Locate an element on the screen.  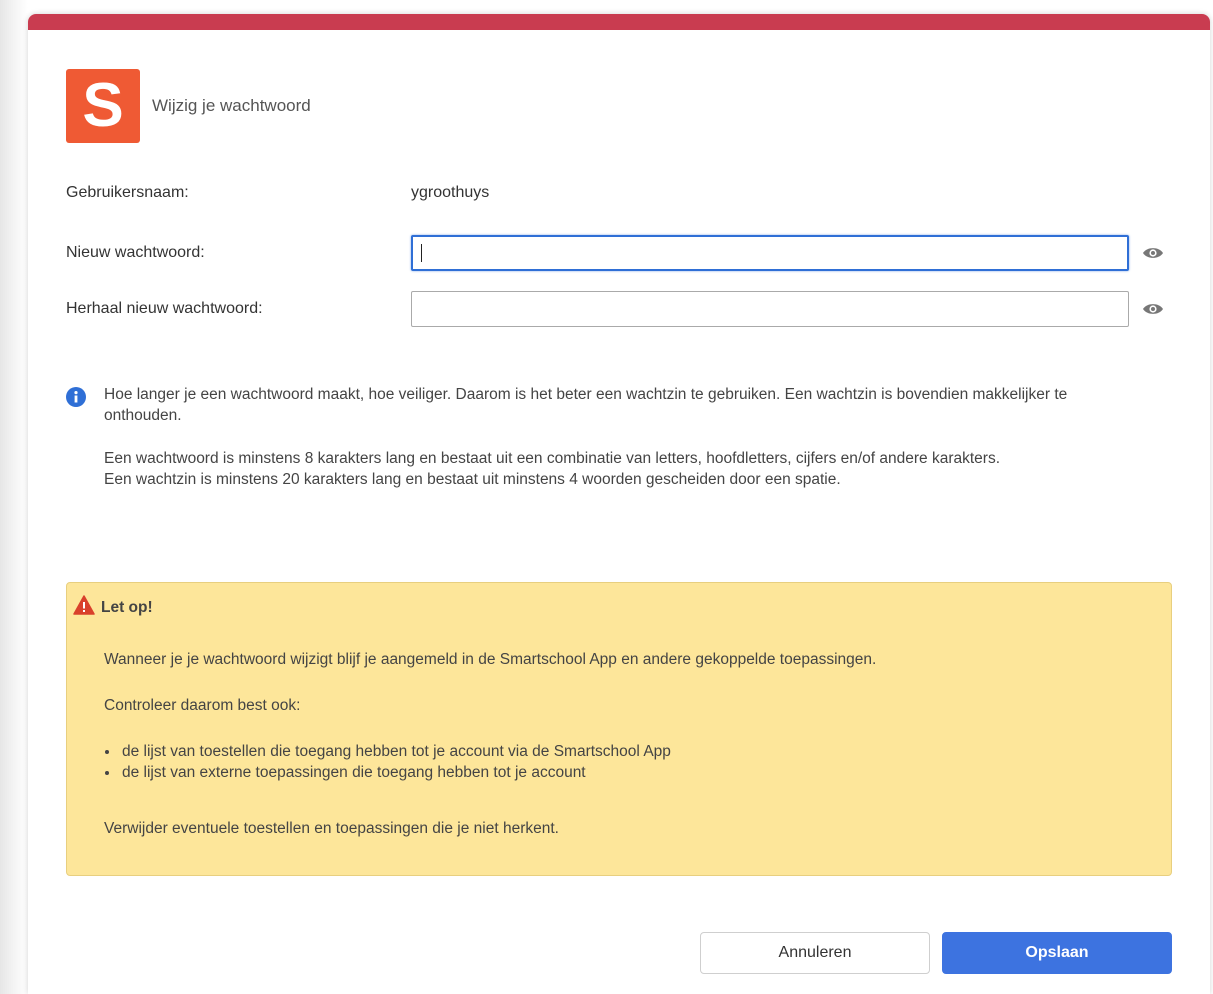
username-row: Gebruikersnaam: ygroothuys is located at coordinates (277, 193).